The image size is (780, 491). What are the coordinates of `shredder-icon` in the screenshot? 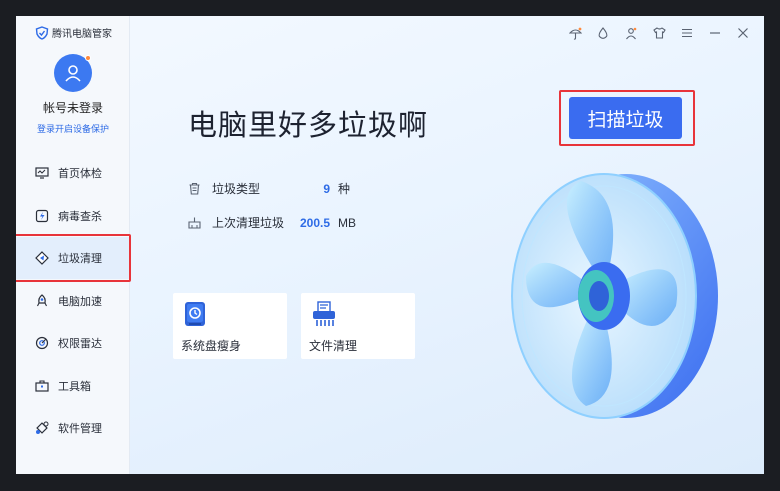 It's located at (324, 313).